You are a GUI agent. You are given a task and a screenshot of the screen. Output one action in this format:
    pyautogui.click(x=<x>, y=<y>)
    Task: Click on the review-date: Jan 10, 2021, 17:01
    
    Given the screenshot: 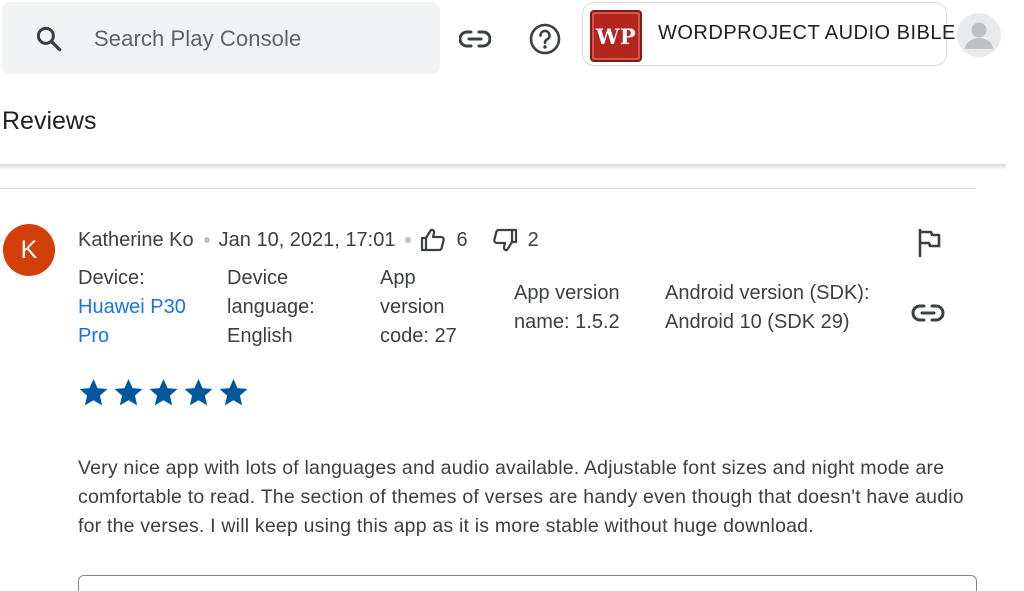 What is the action you would take?
    pyautogui.click(x=307, y=239)
    